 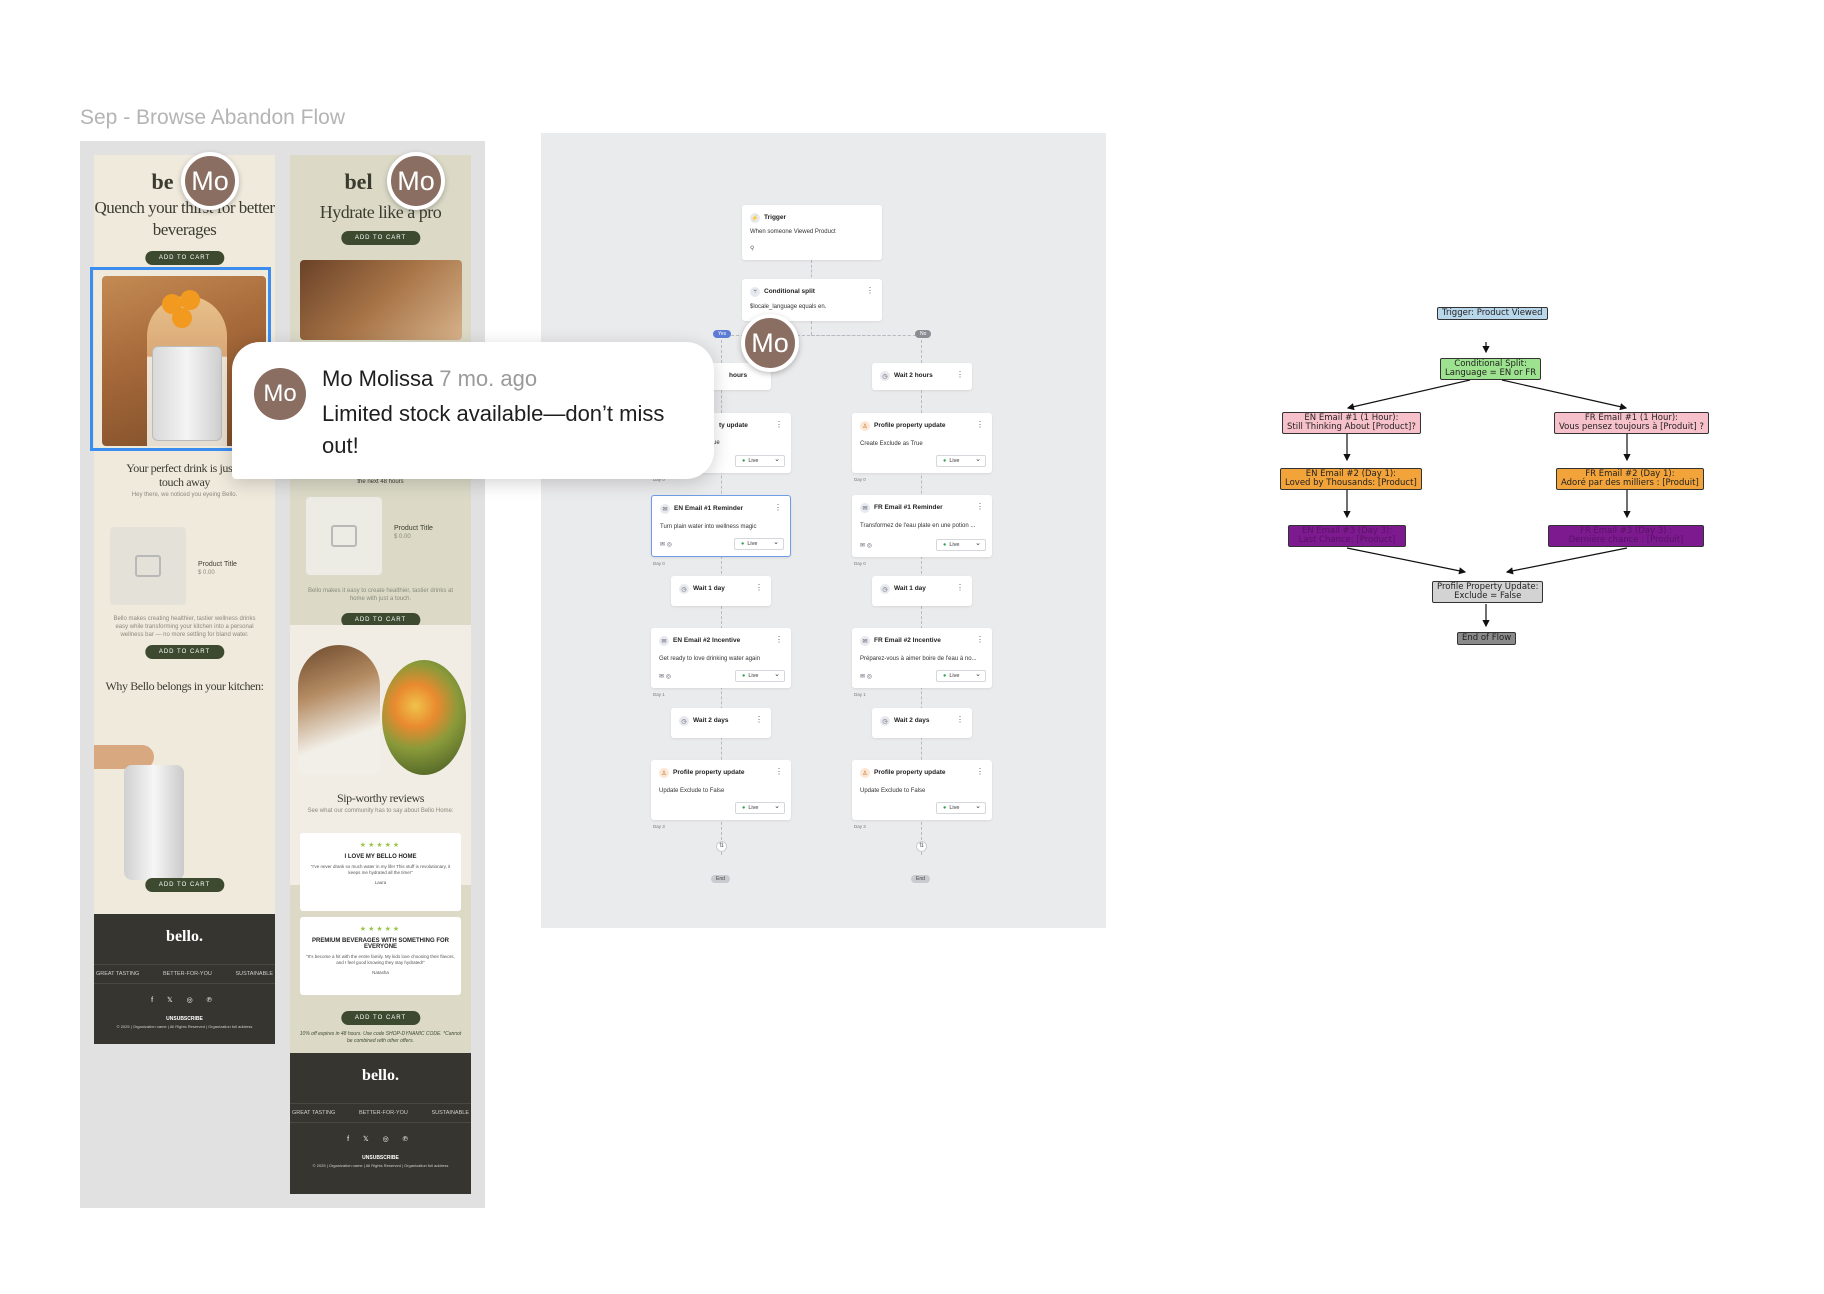 What do you see at coordinates (206, 573) in the screenshot?
I see `product-price: $ 0.00` at bounding box center [206, 573].